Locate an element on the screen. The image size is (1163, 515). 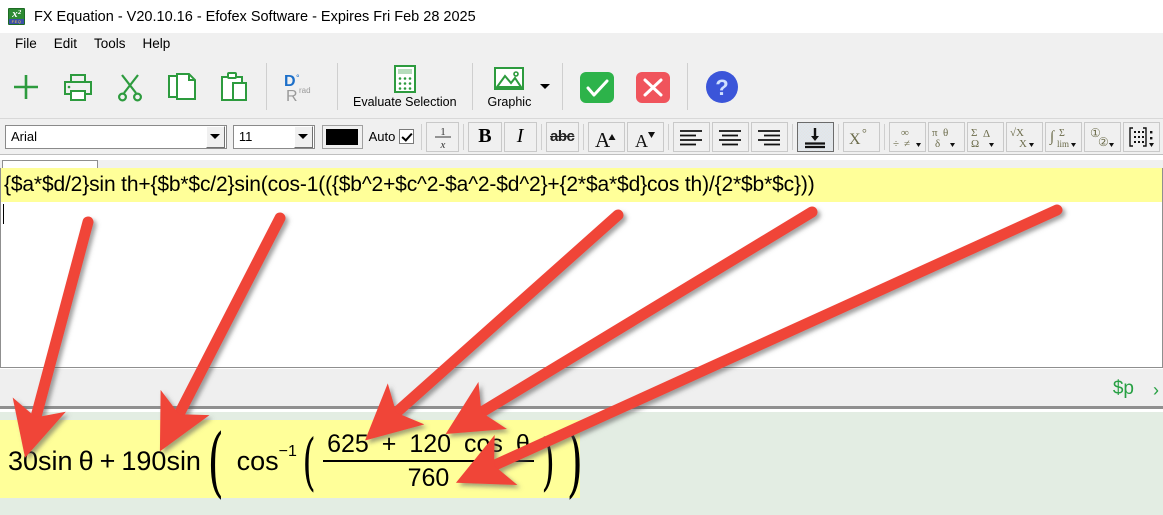
sin-1: sin is located at coordinates (55, 461).